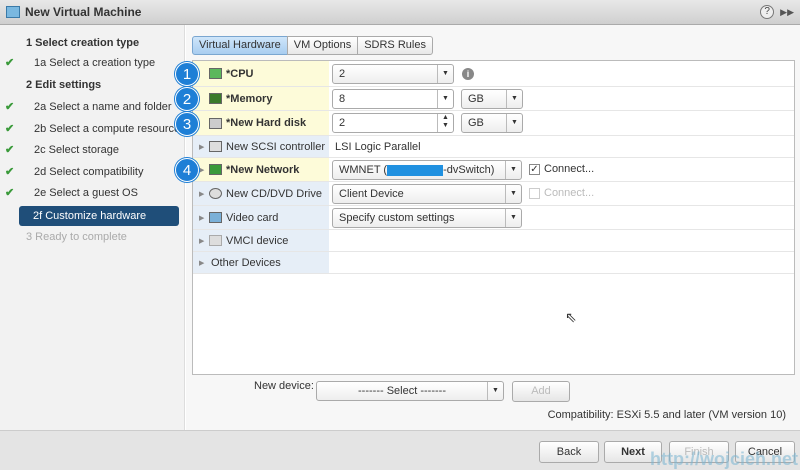 The height and width of the screenshot is (470, 800). Describe the element at coordinates (445, 123) in the screenshot. I see `stepper-icon: ▲ ▼` at that location.